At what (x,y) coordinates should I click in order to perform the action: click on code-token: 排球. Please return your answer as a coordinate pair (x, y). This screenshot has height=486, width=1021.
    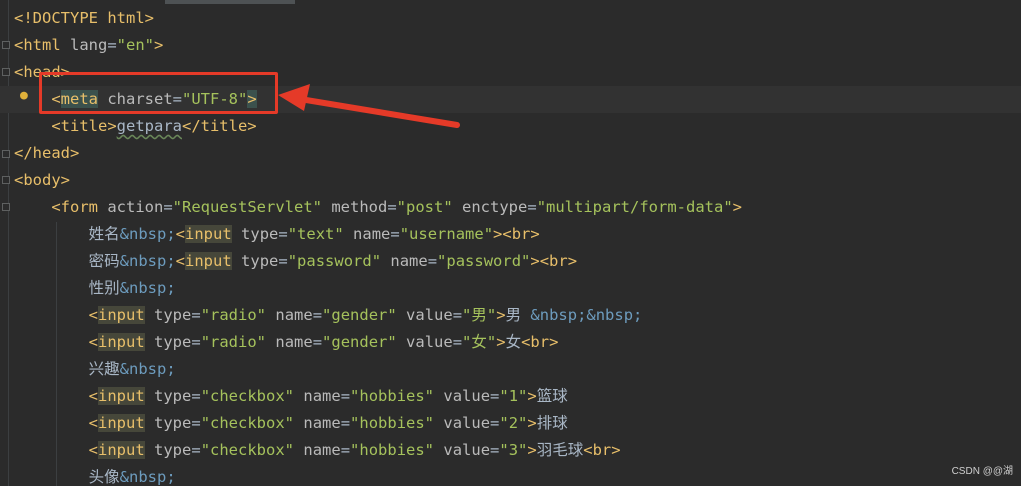
    Looking at the image, I should click on (552, 423).